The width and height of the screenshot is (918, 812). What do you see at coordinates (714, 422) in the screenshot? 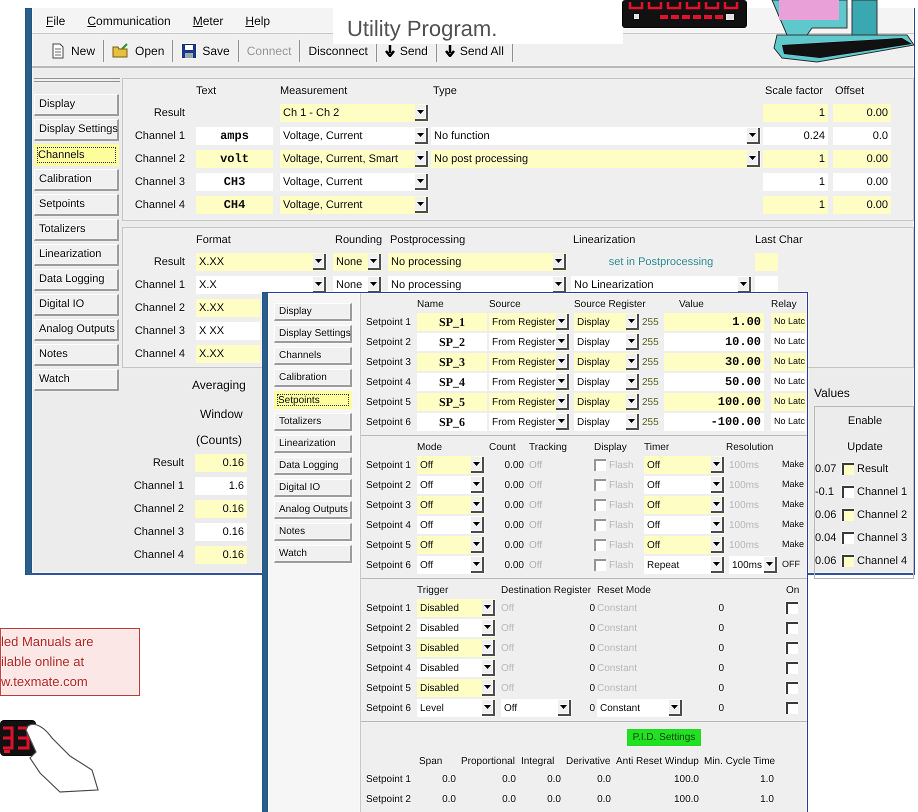
I see `input-field: -100.00` at bounding box center [714, 422].